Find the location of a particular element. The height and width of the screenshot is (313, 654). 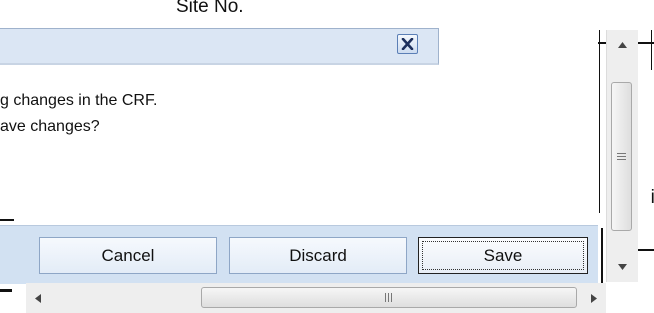

focus-ring is located at coordinates (503, 255).